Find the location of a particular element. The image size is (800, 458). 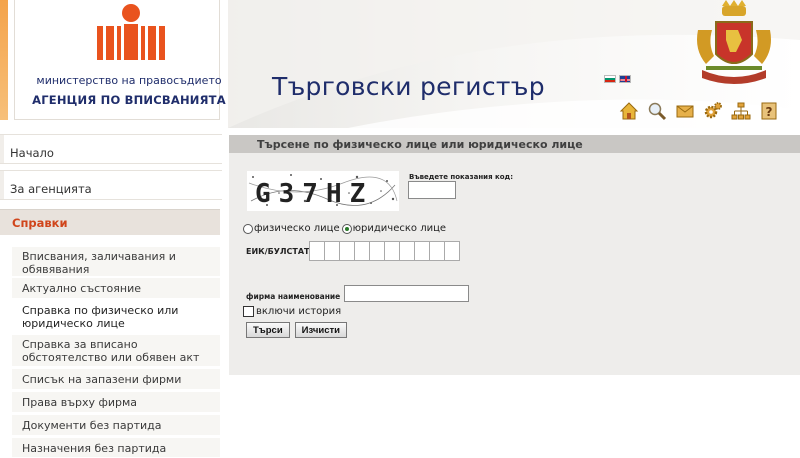

include-history-row: включи история is located at coordinates (292, 311).